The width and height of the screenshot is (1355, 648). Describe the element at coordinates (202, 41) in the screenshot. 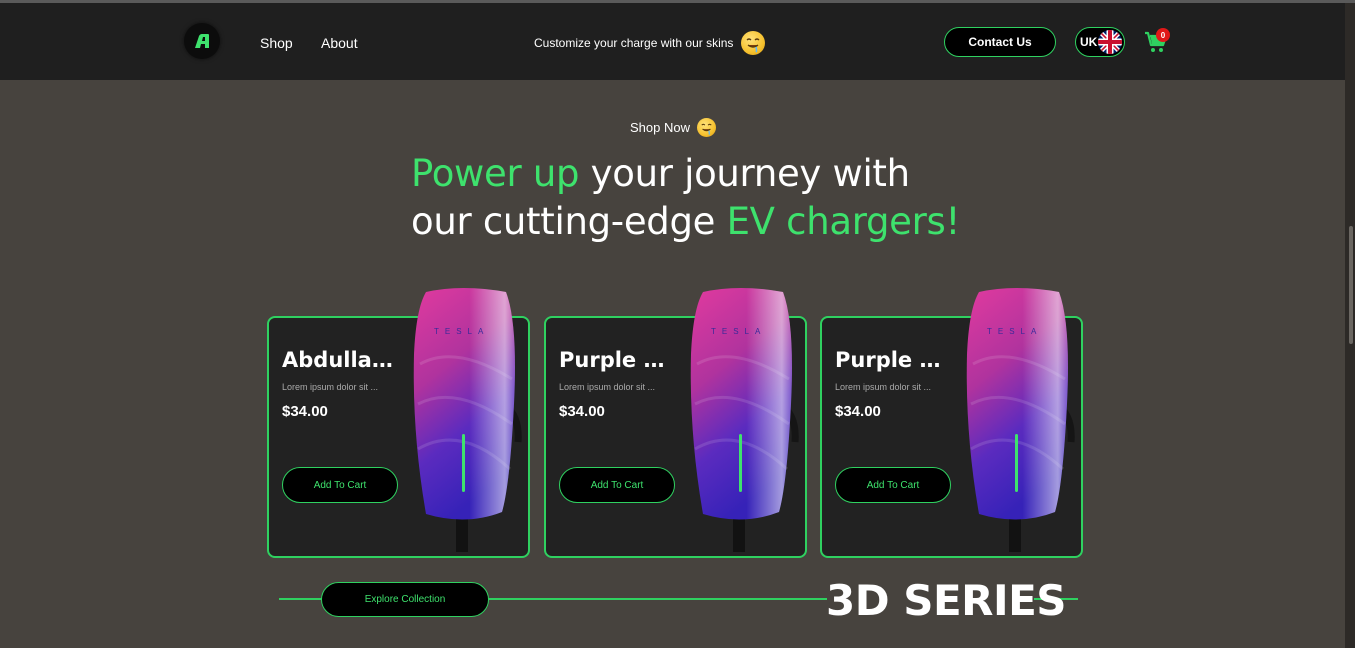

I see `brand-logo-icon` at that location.